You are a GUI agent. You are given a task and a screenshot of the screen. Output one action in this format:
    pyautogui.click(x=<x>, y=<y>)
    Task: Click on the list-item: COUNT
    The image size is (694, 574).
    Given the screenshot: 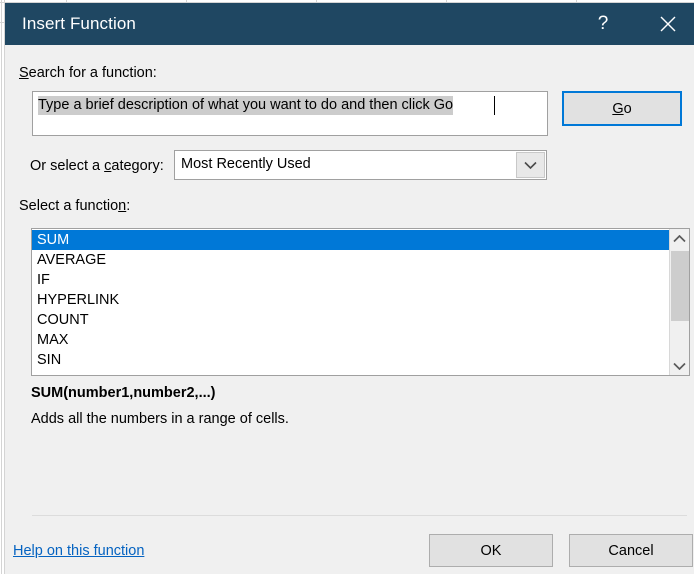 What is the action you would take?
    pyautogui.click(x=351, y=320)
    